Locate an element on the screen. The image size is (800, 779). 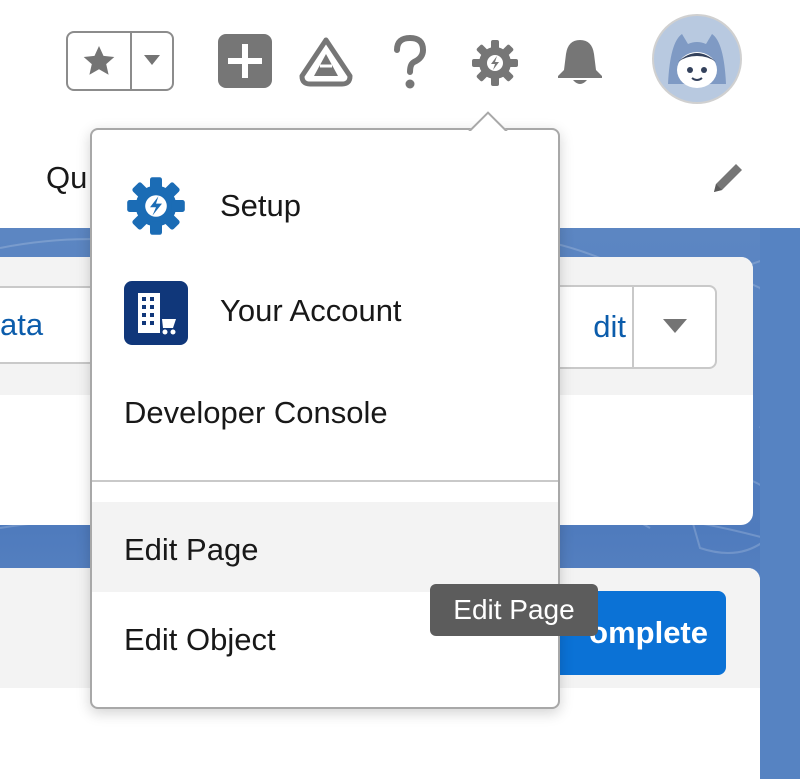
star-icon is located at coordinates (99, 60).